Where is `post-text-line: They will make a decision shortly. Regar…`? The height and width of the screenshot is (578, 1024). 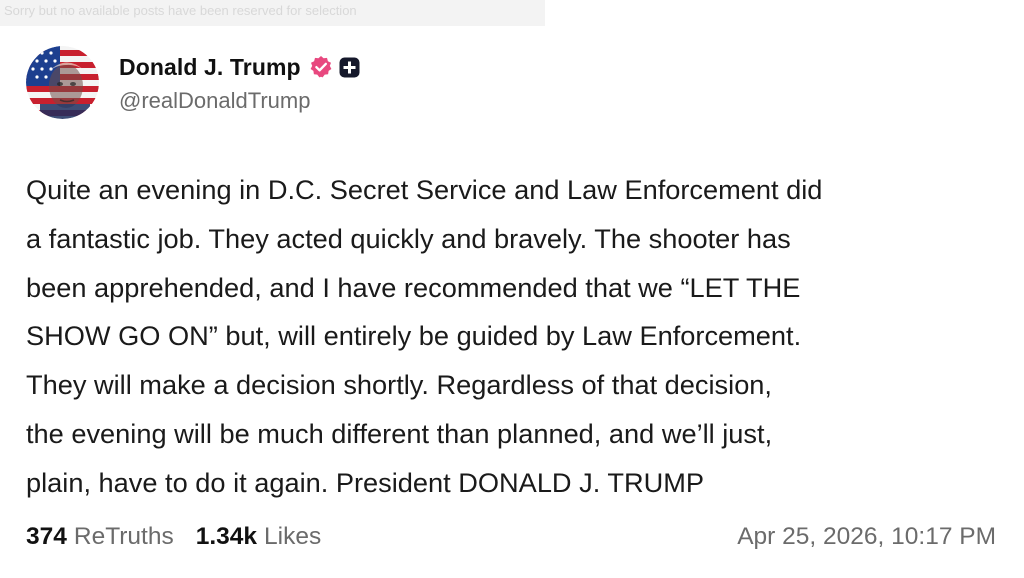
post-text-line: They will make a decision shortly. Regar… is located at coordinates (399, 385).